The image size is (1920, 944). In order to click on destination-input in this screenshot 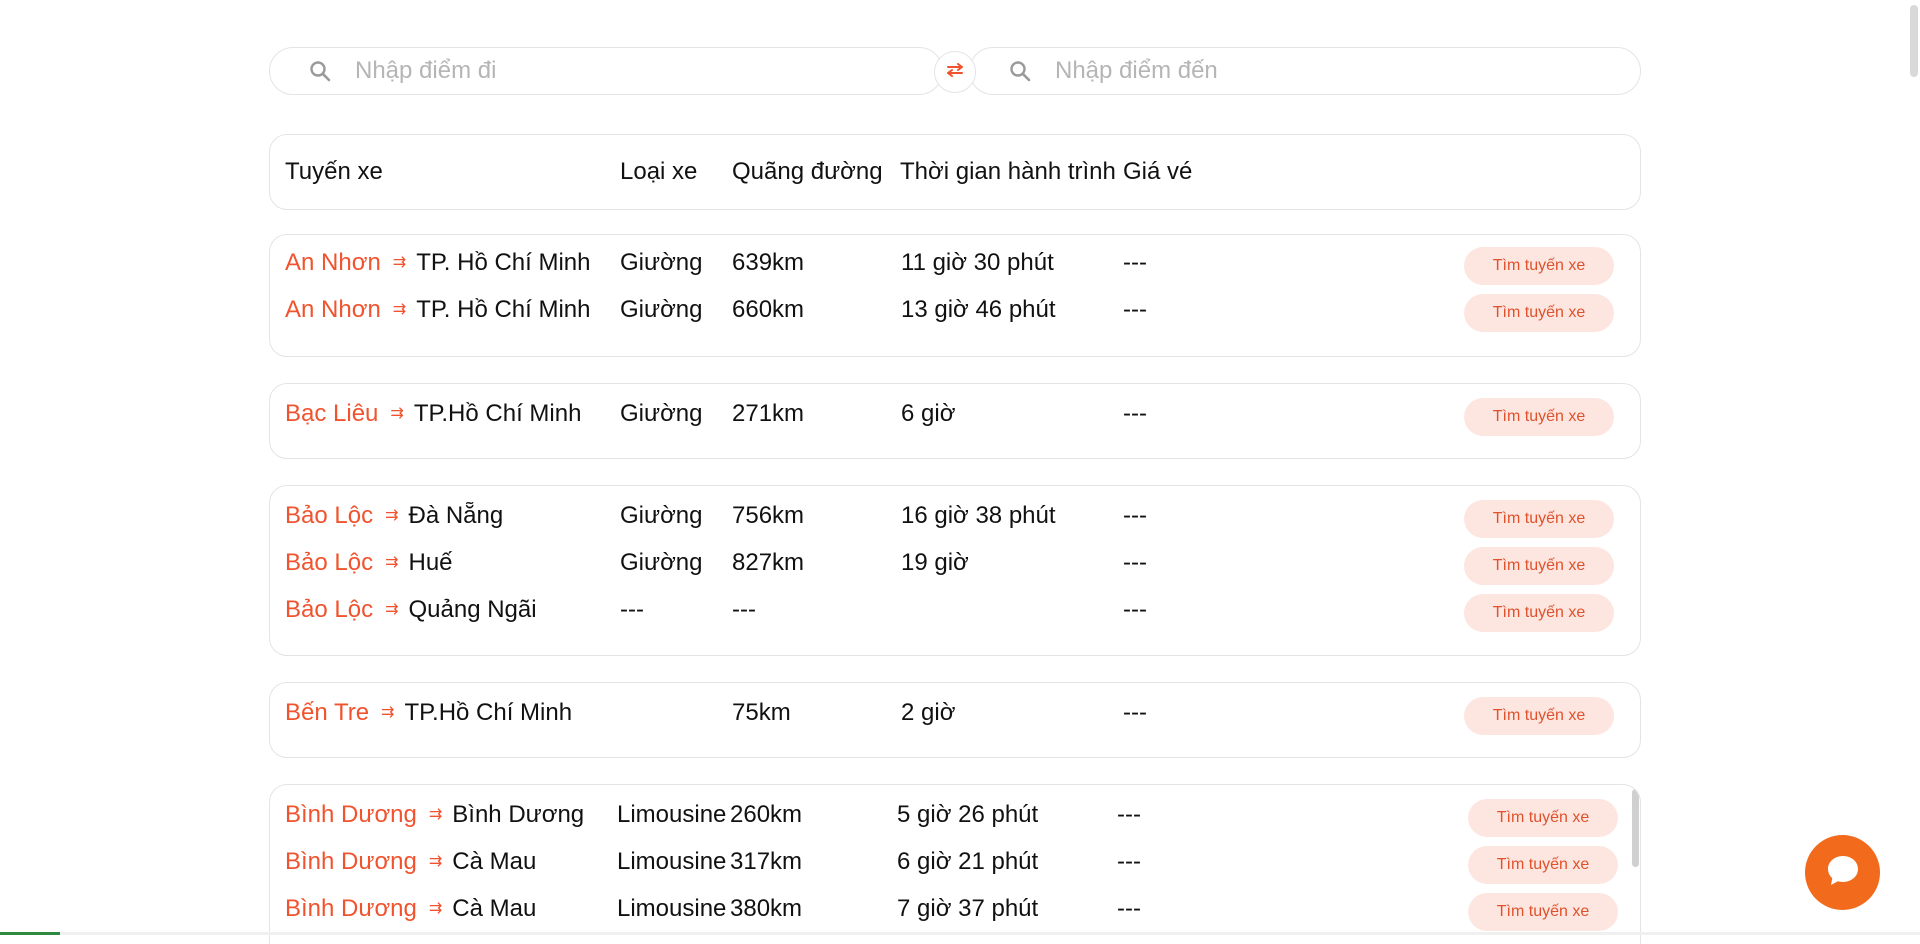, I will do `click(1289, 71)`.